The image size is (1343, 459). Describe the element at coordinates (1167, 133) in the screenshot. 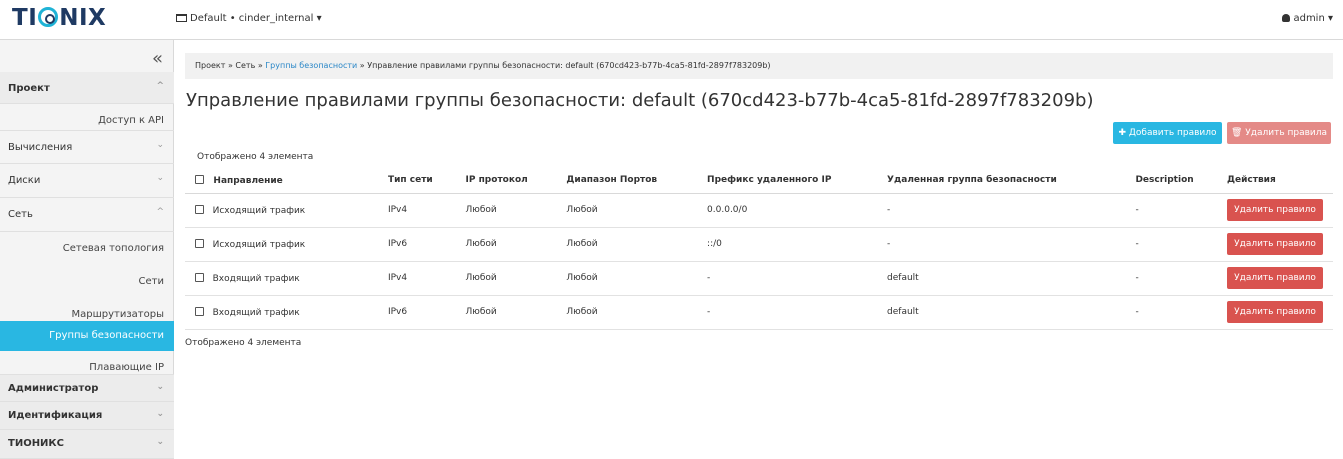

I see `add-rule-button: ✚ Добавить правило` at that location.